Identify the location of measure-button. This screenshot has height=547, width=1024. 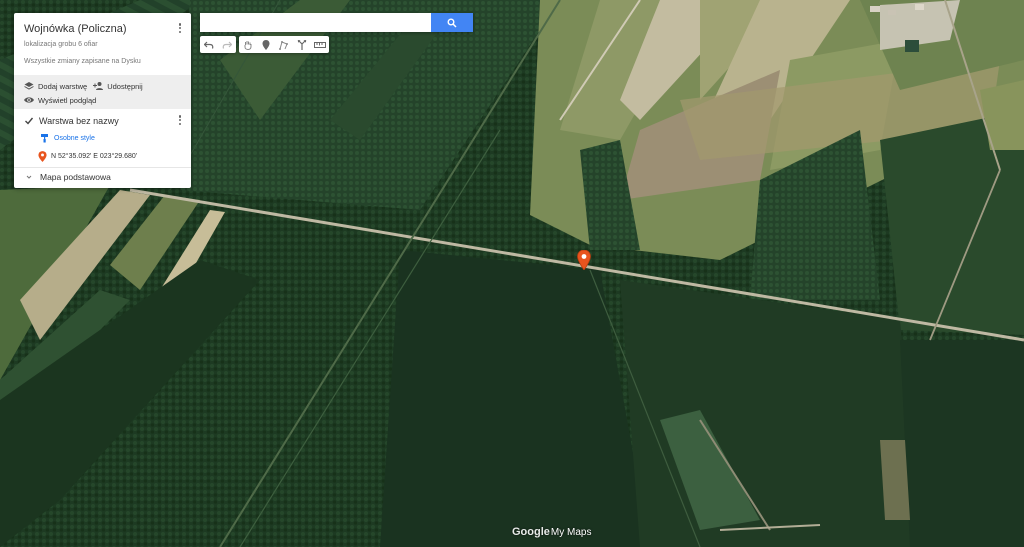
(320, 44).